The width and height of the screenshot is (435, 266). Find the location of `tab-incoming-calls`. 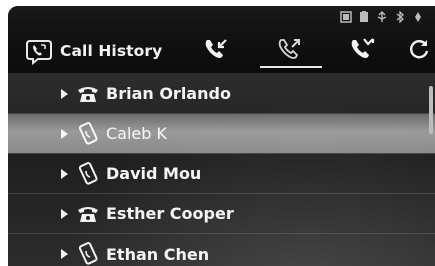

tab-incoming-calls is located at coordinates (217, 51).